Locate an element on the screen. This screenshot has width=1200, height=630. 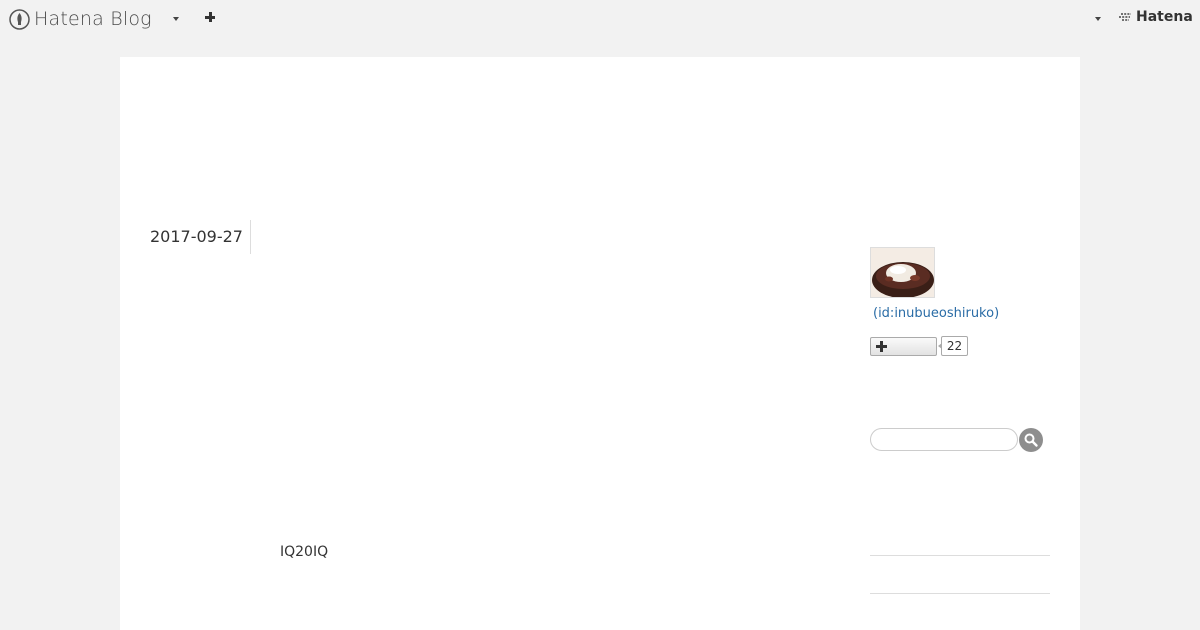
user-menu-dropdown-icon is located at coordinates (1098, 19).